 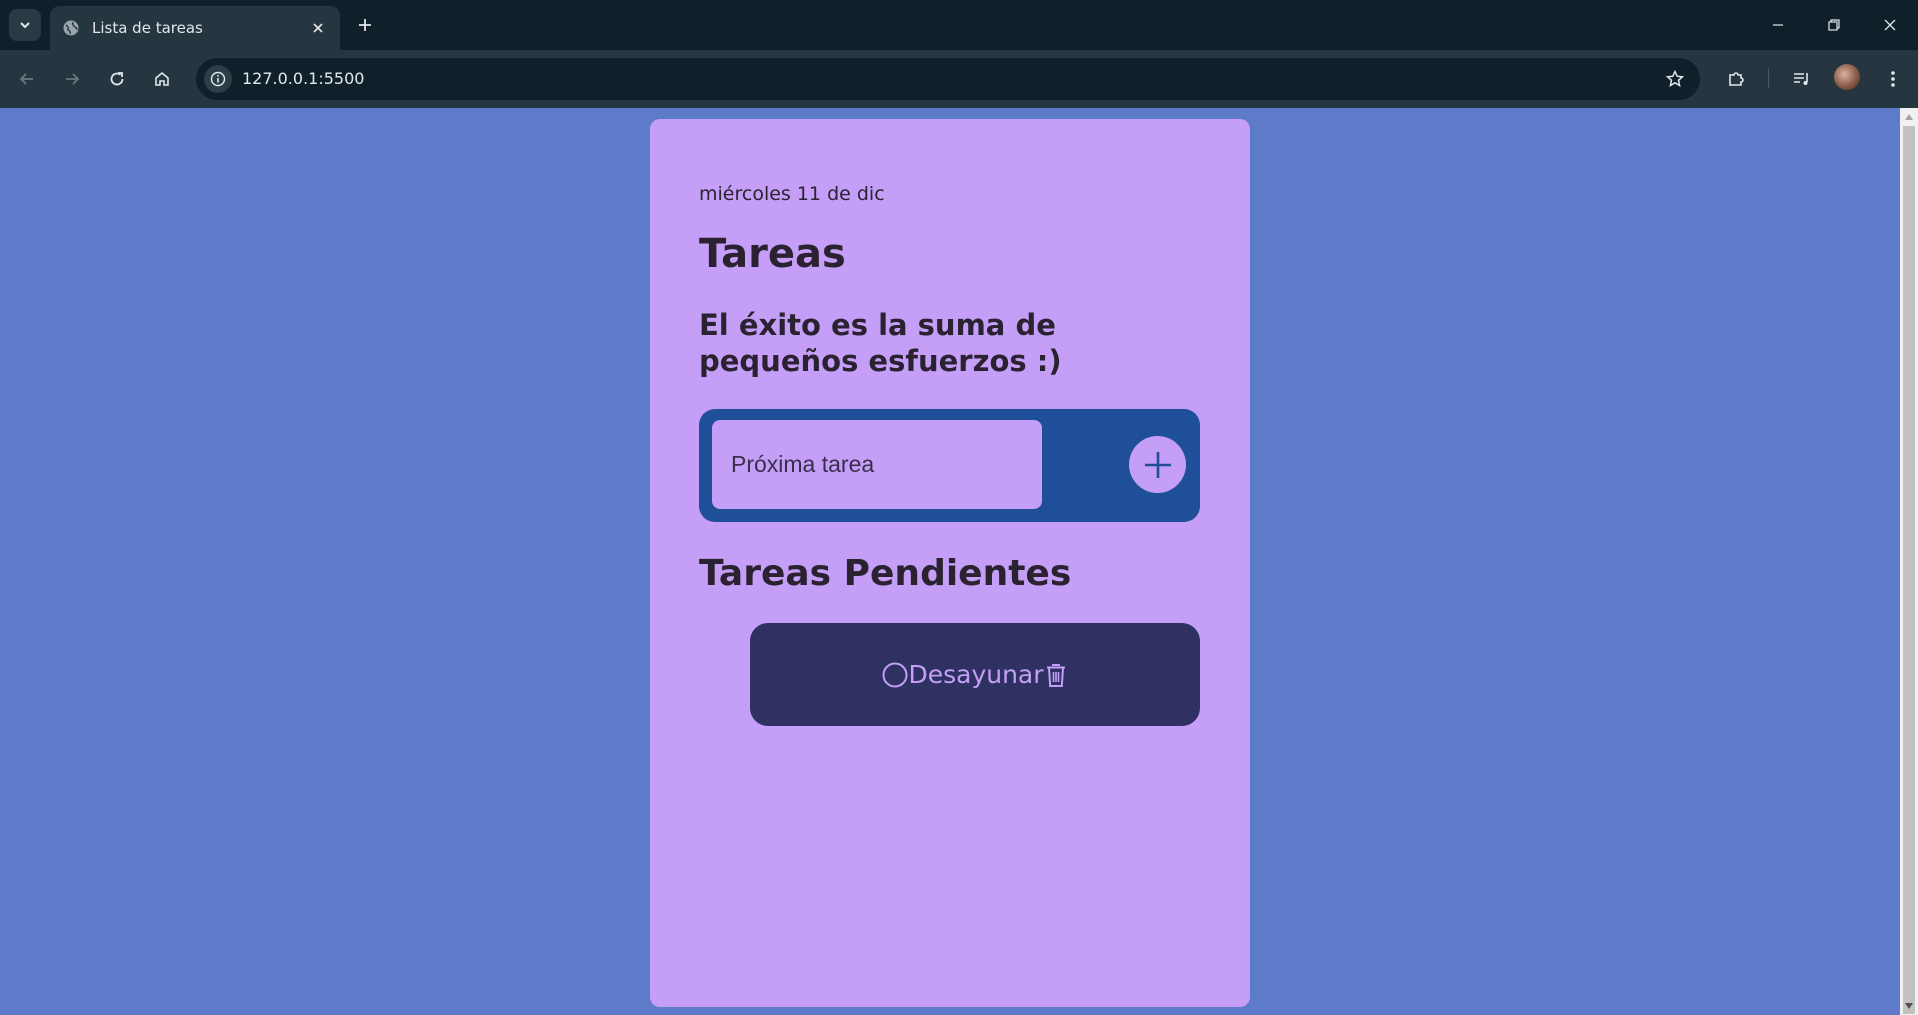 I want to click on browser-tab: Lista de tareas, so click(x=195, y=28).